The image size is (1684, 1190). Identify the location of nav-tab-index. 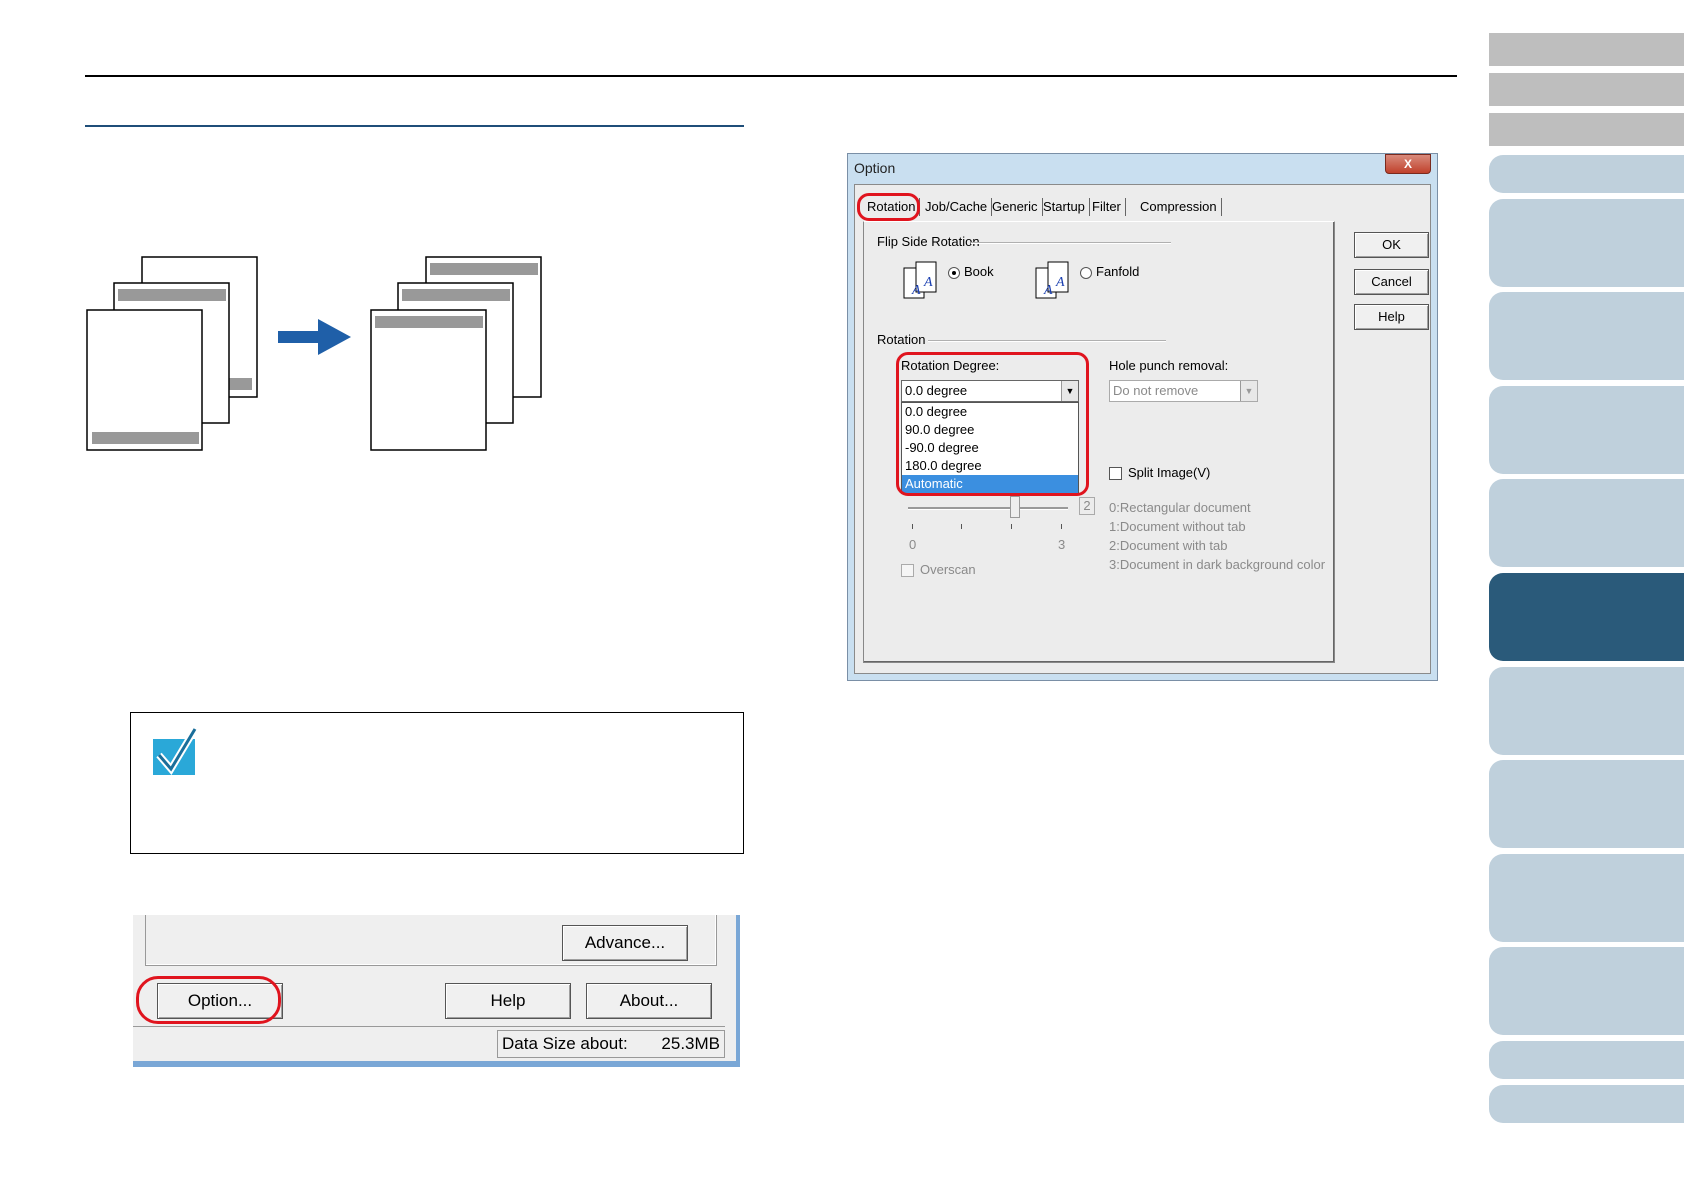
(1586, 1104).